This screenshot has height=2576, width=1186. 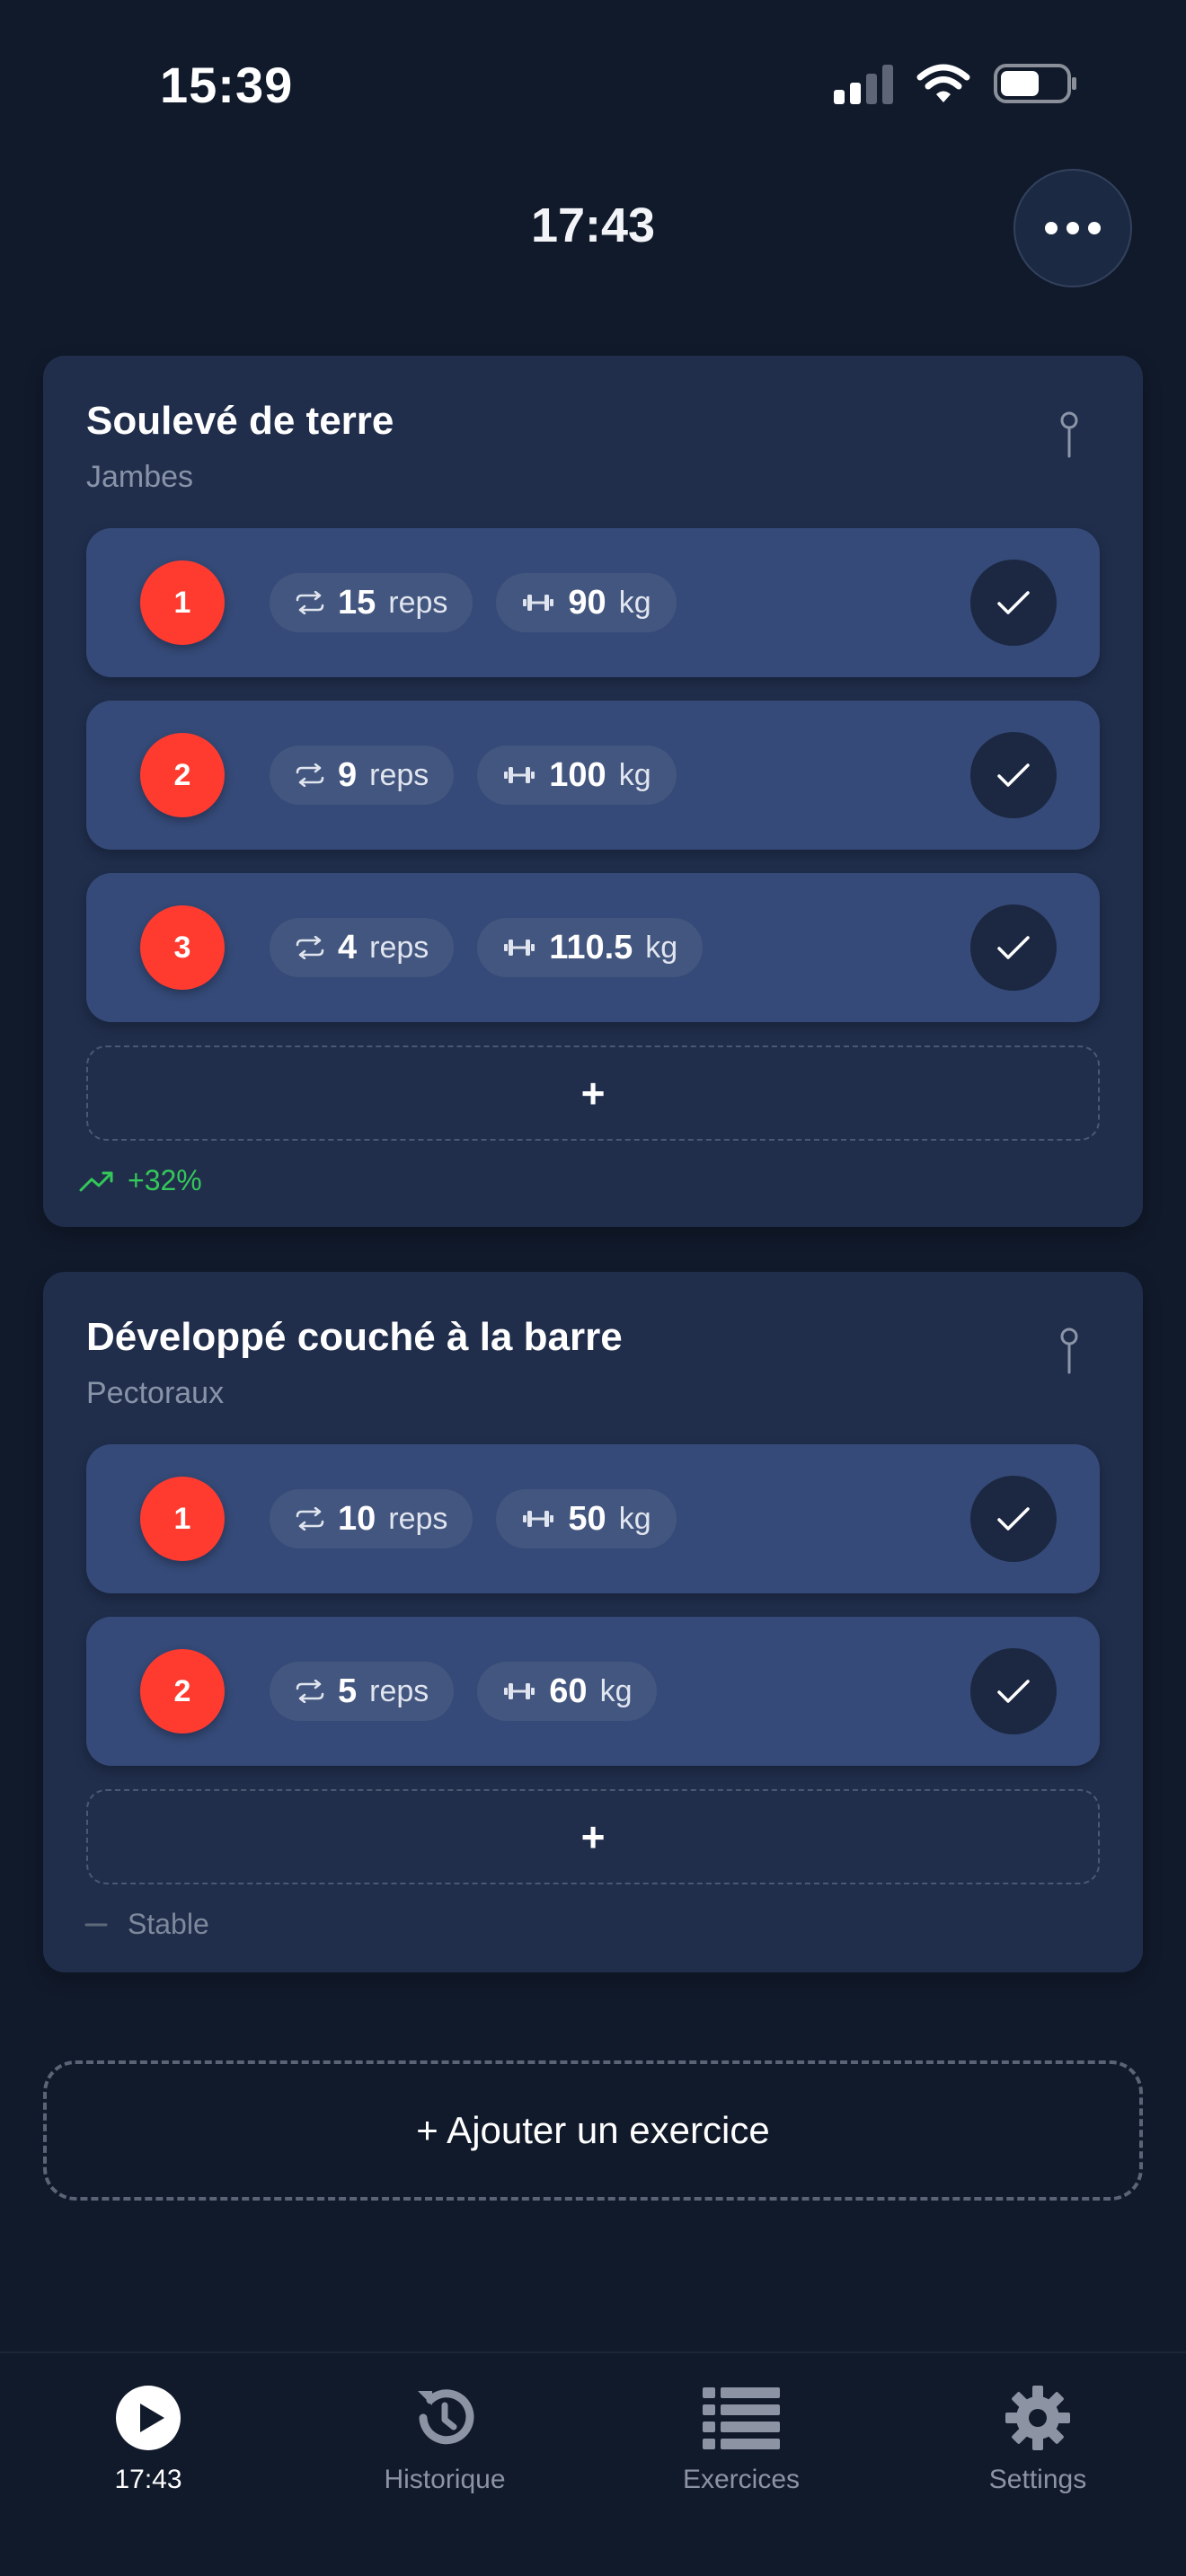 I want to click on trend-value: +32%, so click(x=165, y=1180).